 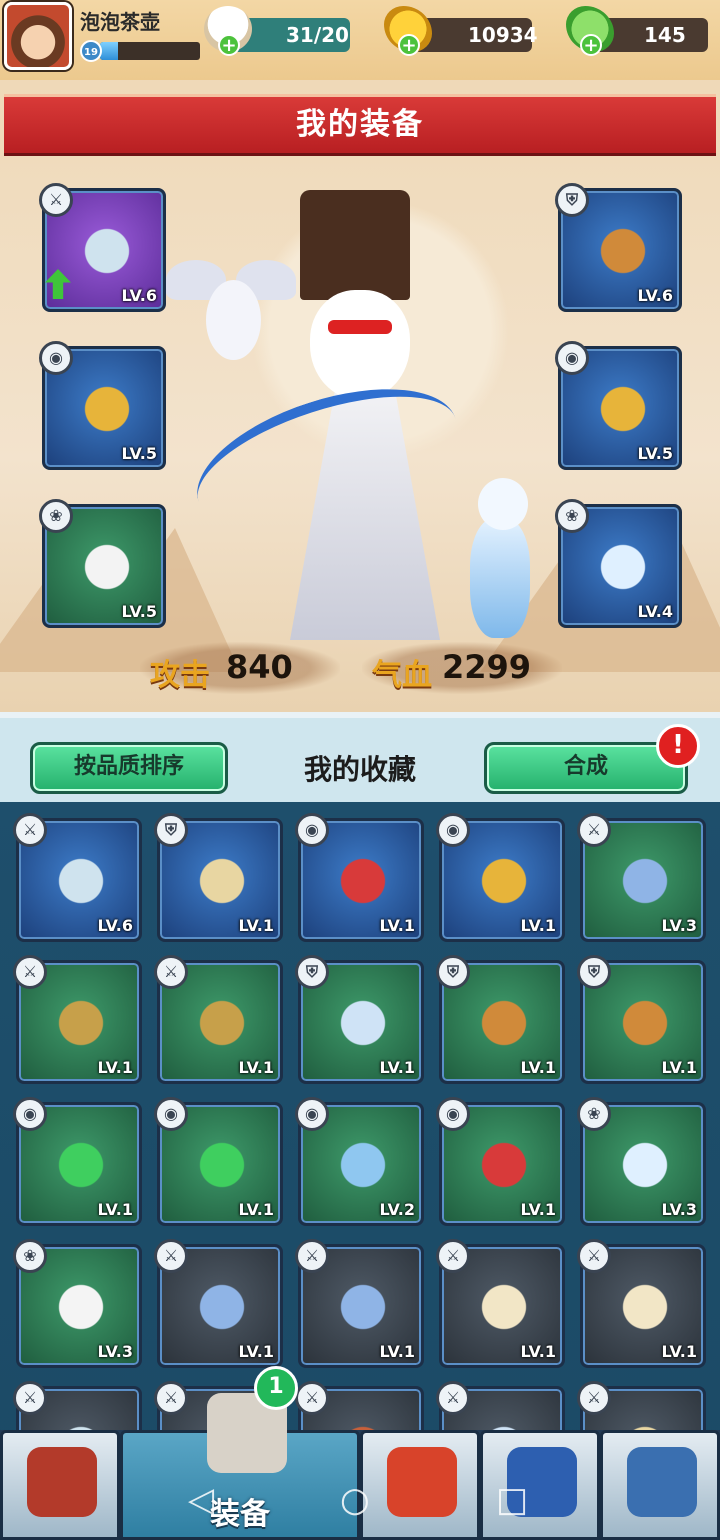 I want to click on eagle-pet-icon, so click(x=107, y=567).